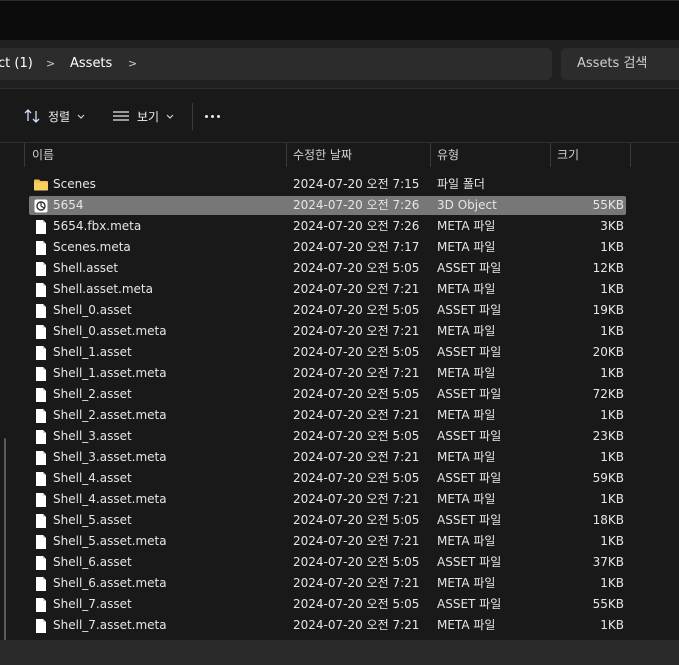 The width and height of the screenshot is (679, 665). Describe the element at coordinates (608, 478) in the screenshot. I see `file-size: 59KB` at that location.